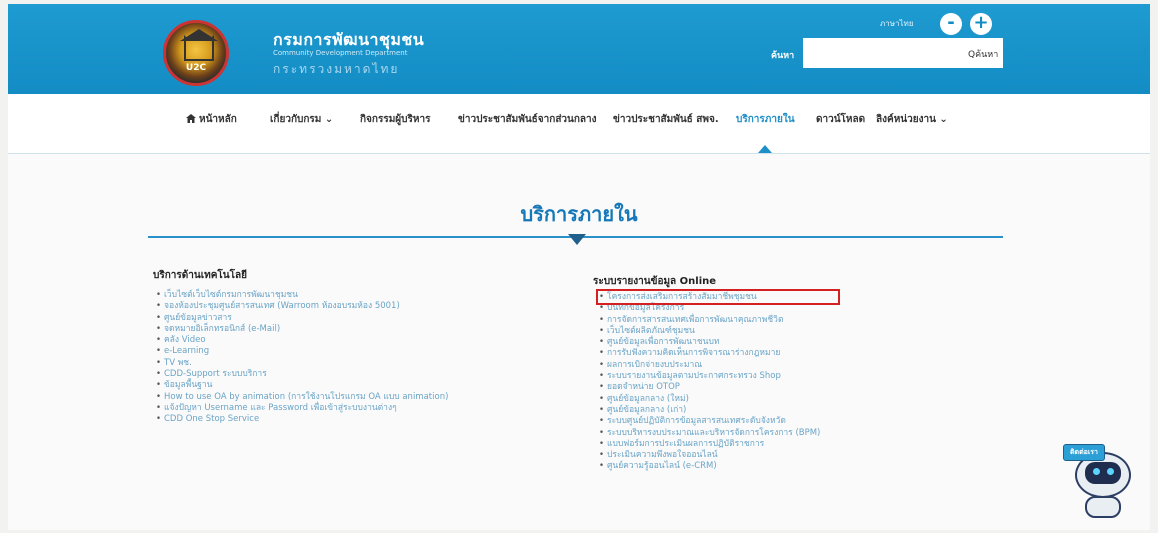 This screenshot has width=1158, height=533. Describe the element at coordinates (666, 119) in the screenshot. I see `nav-item-provincial-news: ข่าวประชาสัมพันธ์ สพจ.` at that location.